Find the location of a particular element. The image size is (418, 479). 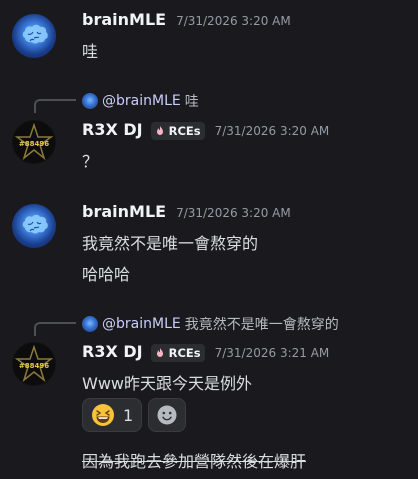

reaction-grinning-squint: 1 is located at coordinates (112, 415).